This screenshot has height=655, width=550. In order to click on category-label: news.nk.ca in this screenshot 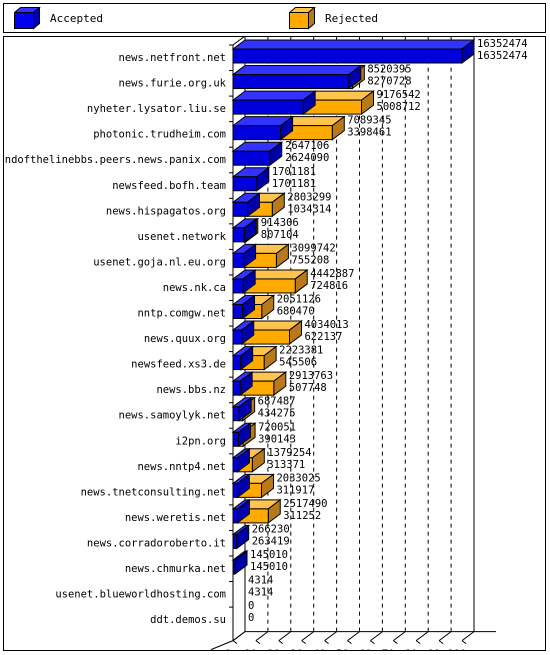, I will do `click(194, 288)`.